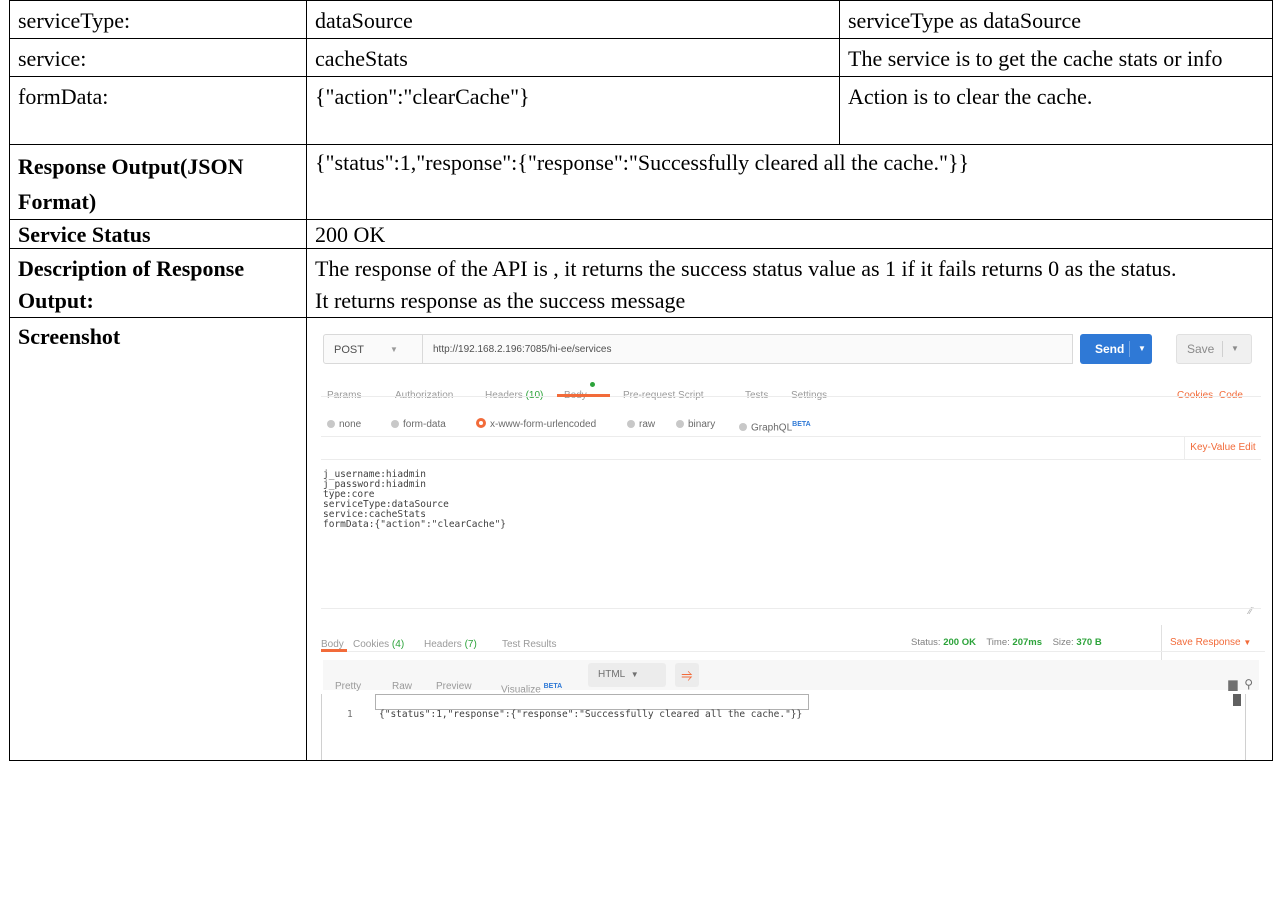 This screenshot has height=903, width=1282. What do you see at coordinates (158, 539) in the screenshot?
I see `screenshot-label: Screenshot` at bounding box center [158, 539].